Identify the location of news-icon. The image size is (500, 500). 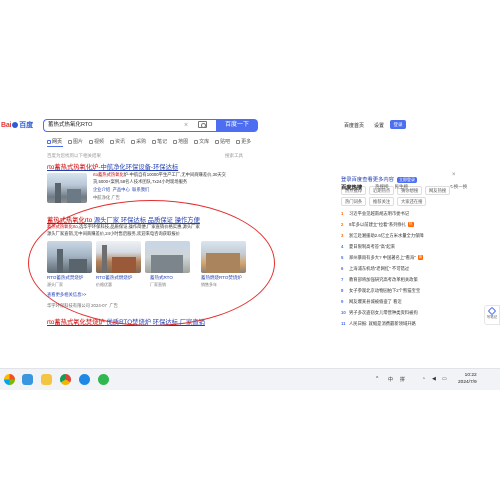
(112, 141).